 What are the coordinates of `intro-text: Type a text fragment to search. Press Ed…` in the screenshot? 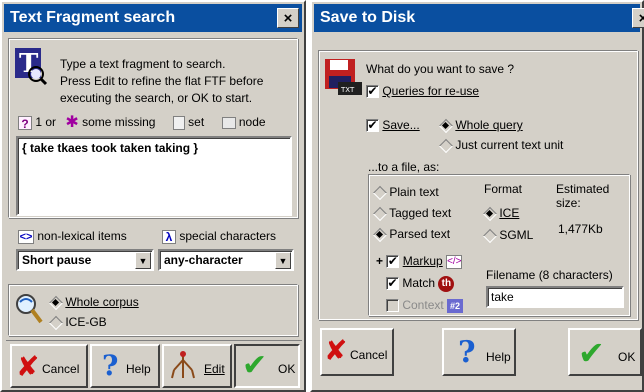 It's located at (161, 81).